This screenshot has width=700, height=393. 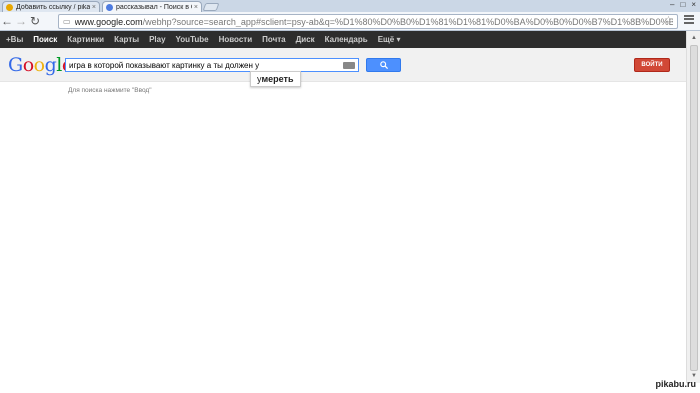 I want to click on gbar-item: Карты, so click(x=126, y=39).